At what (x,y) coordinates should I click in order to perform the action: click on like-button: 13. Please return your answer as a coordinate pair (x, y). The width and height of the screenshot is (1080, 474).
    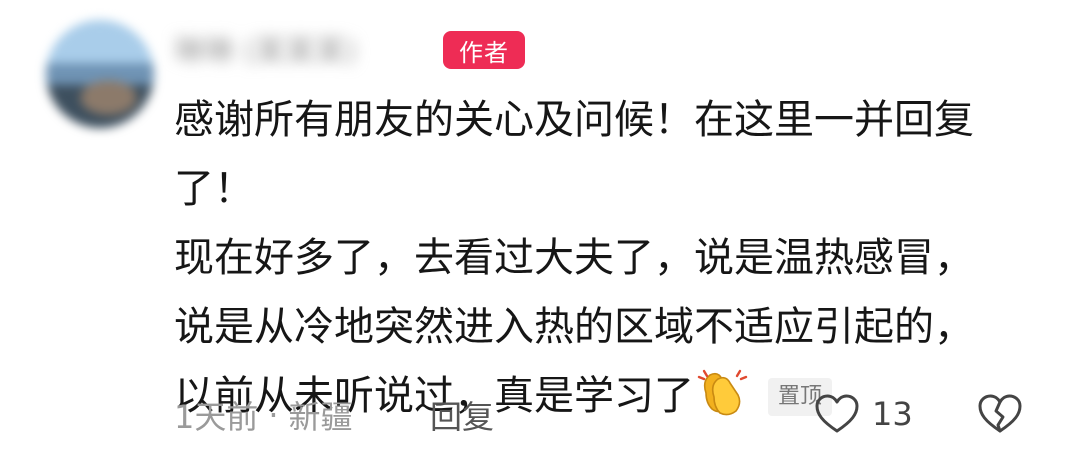
    Looking at the image, I should click on (863, 414).